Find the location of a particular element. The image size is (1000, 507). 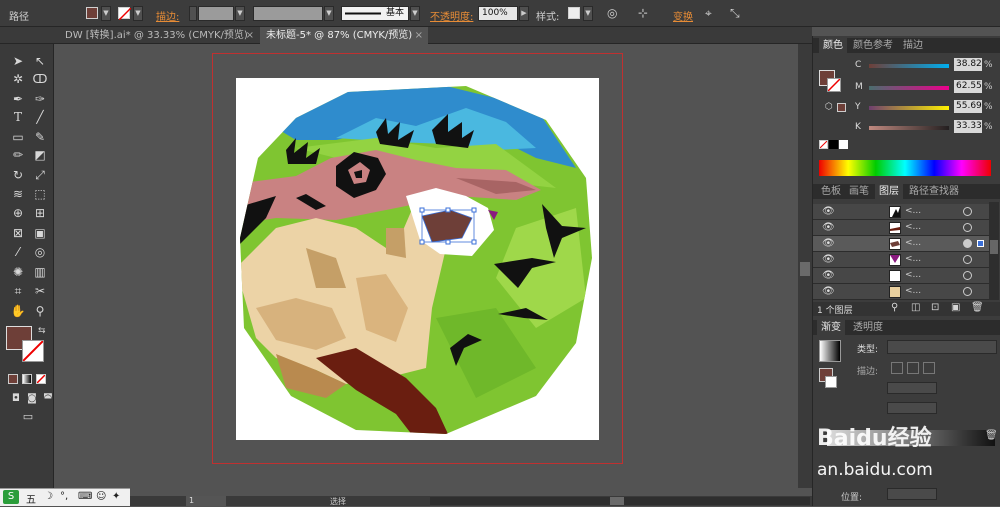

gradient-icon: ▣ is located at coordinates (40, 233).